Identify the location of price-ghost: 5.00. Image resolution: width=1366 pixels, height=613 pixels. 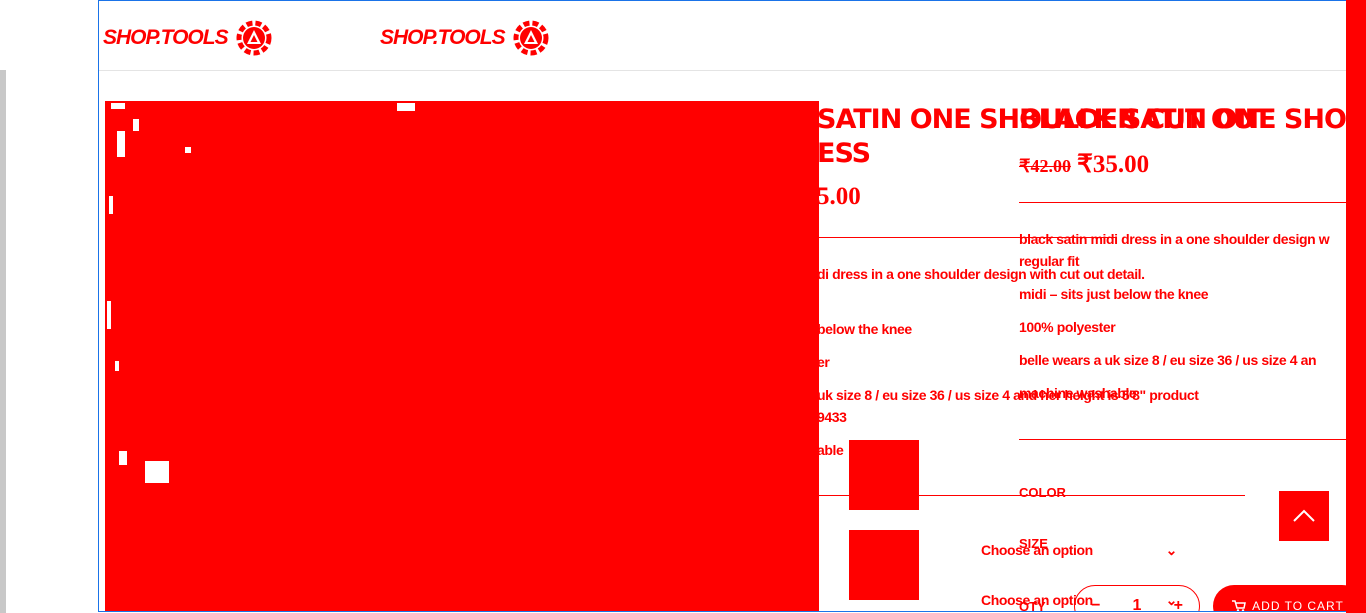
(839, 196).